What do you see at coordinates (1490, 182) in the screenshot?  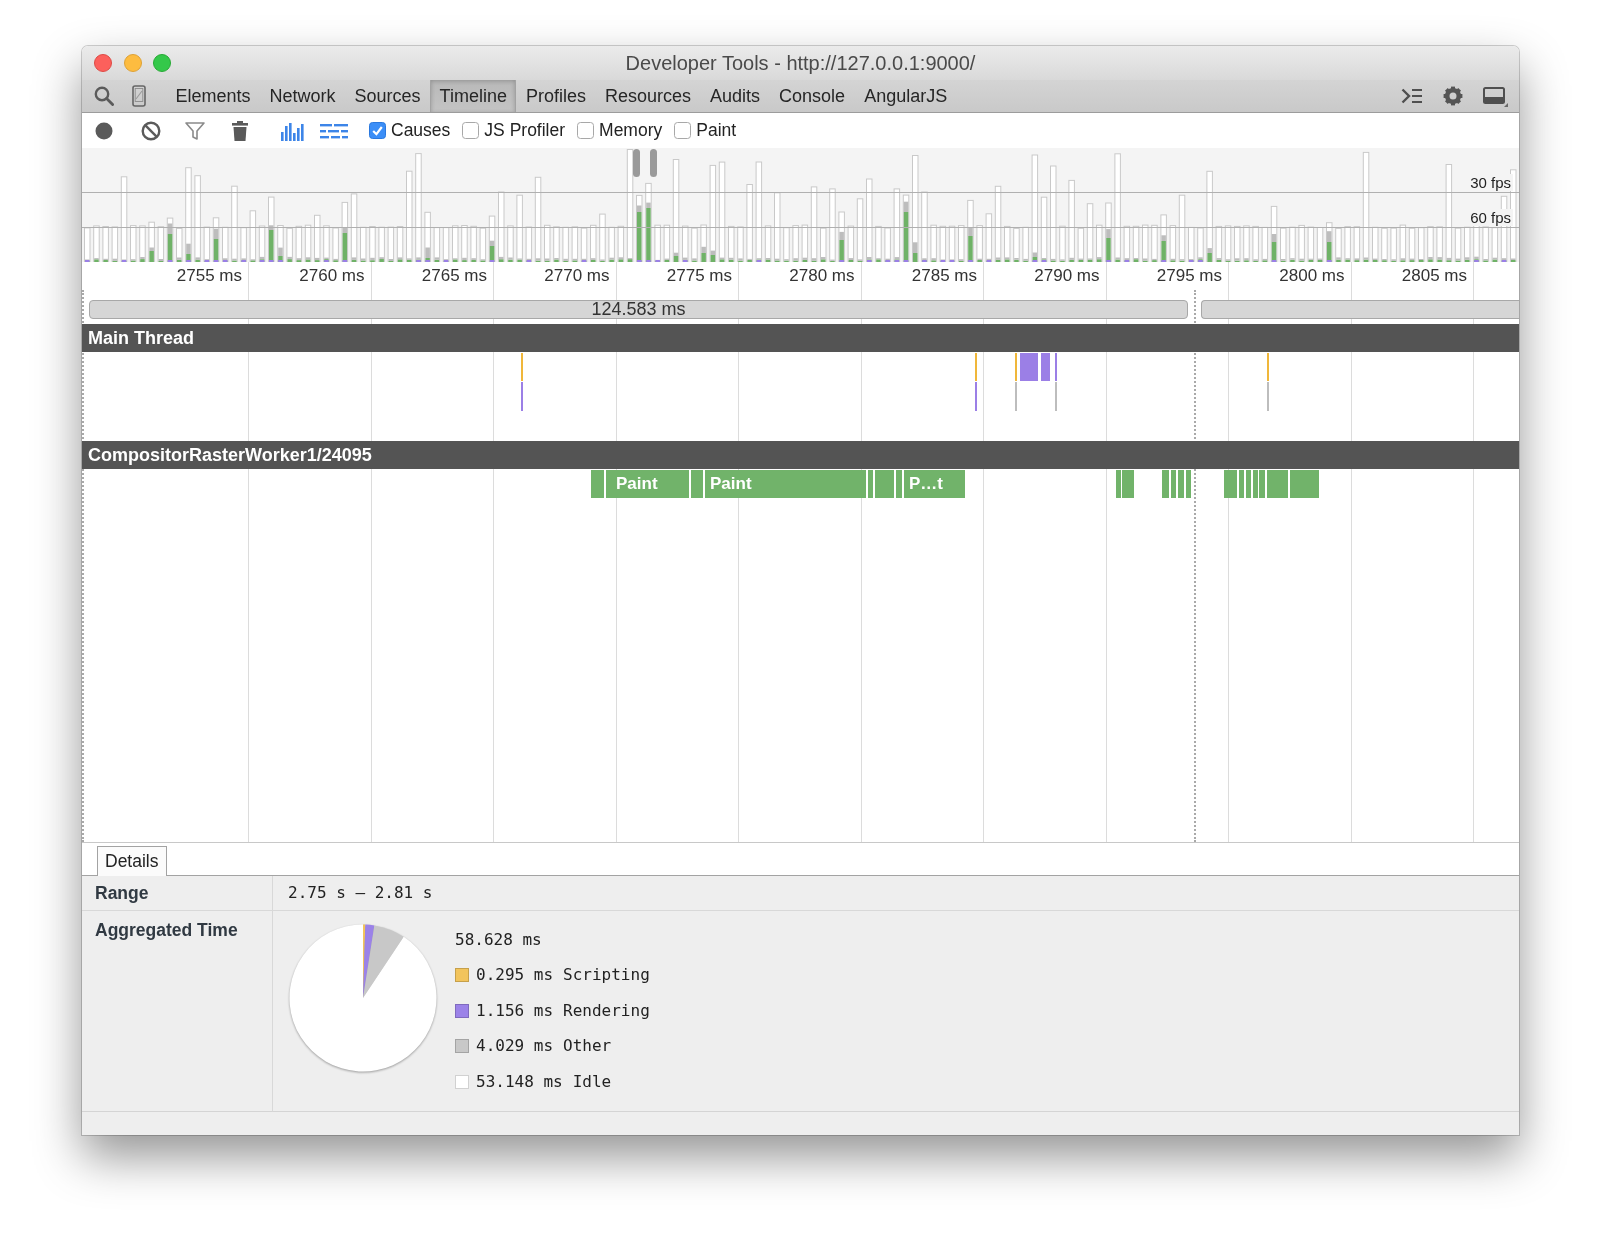 I see `fps-label: 30 fps` at bounding box center [1490, 182].